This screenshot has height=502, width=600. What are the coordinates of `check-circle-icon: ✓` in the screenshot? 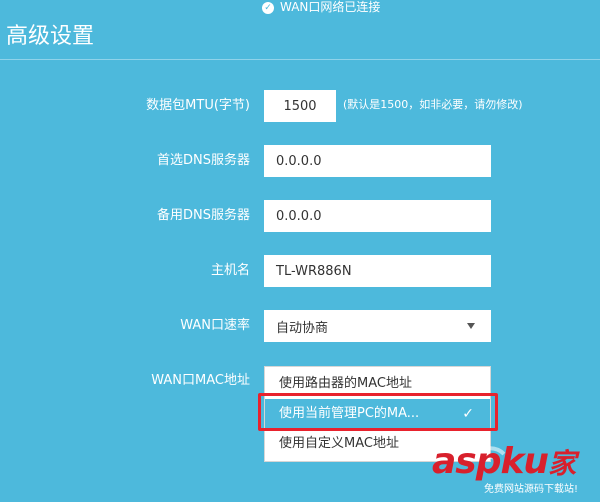 It's located at (268, 7).